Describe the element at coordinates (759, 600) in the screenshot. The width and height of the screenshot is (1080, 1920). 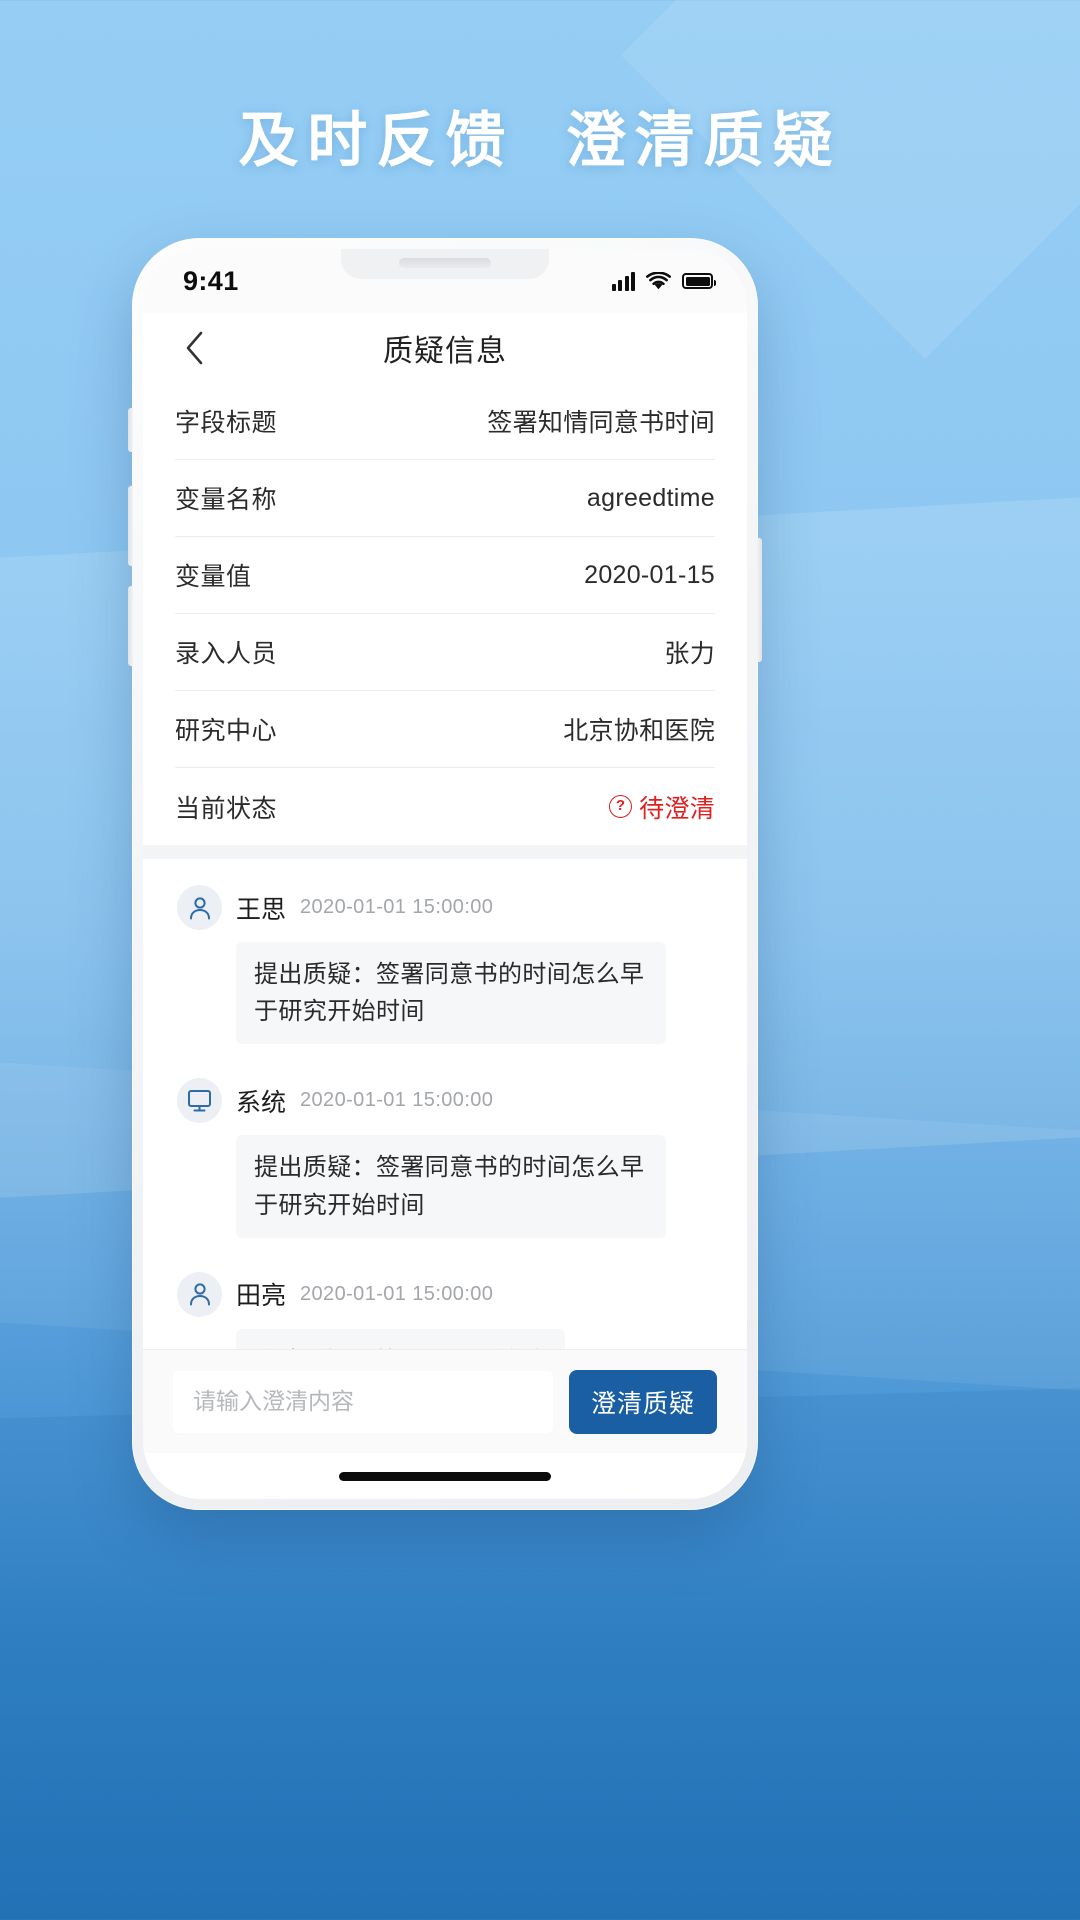
I see `phone-power-button` at that location.